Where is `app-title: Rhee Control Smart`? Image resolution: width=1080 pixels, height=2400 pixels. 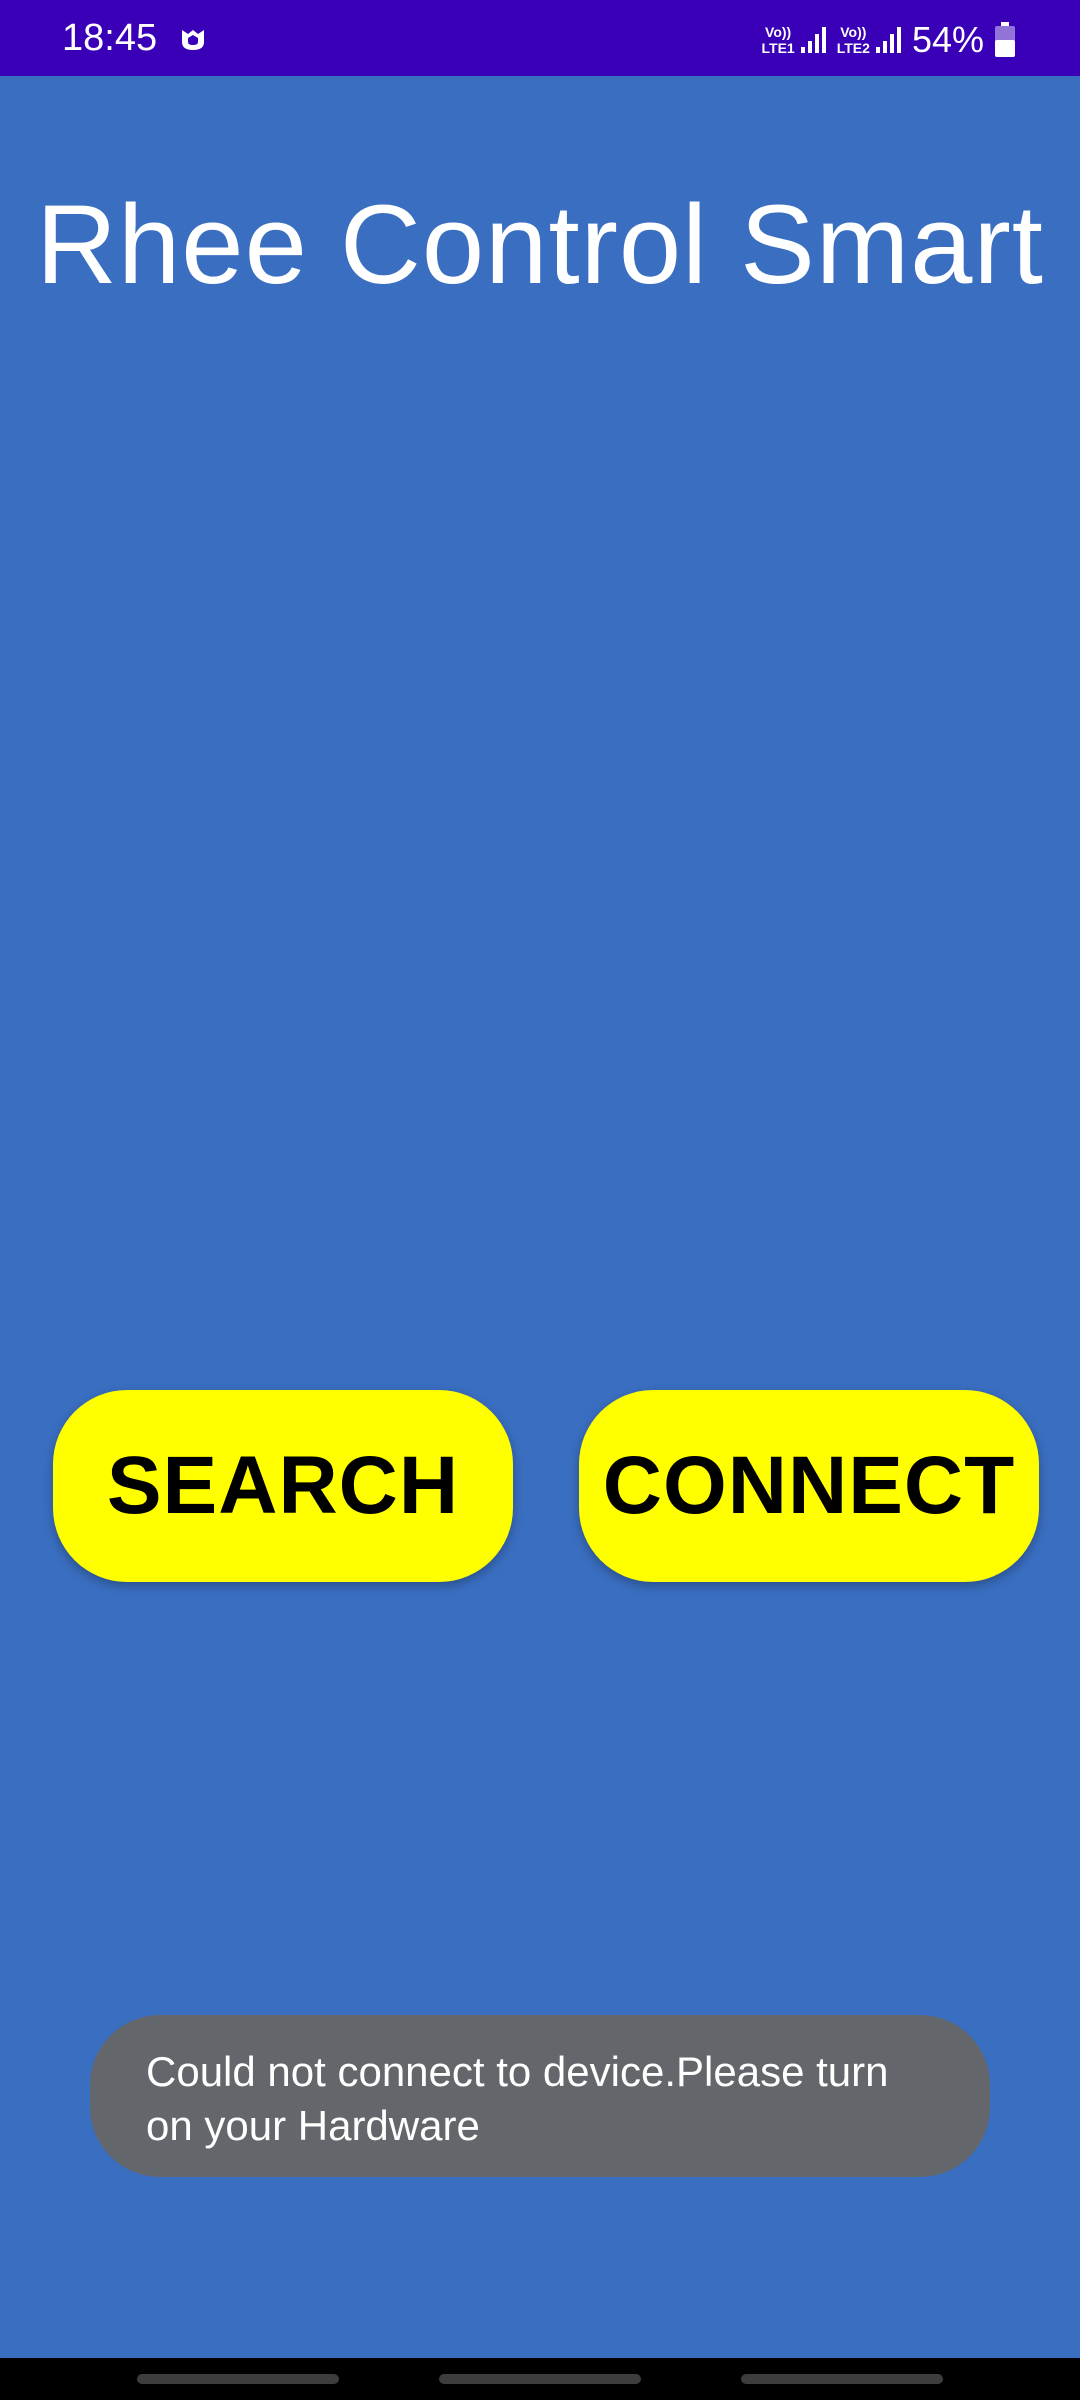 app-title: Rhee Control Smart is located at coordinates (540, 244).